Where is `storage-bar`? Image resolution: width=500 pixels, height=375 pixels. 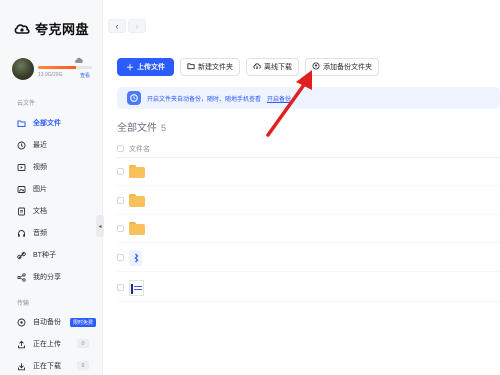 storage-bar is located at coordinates (65, 67).